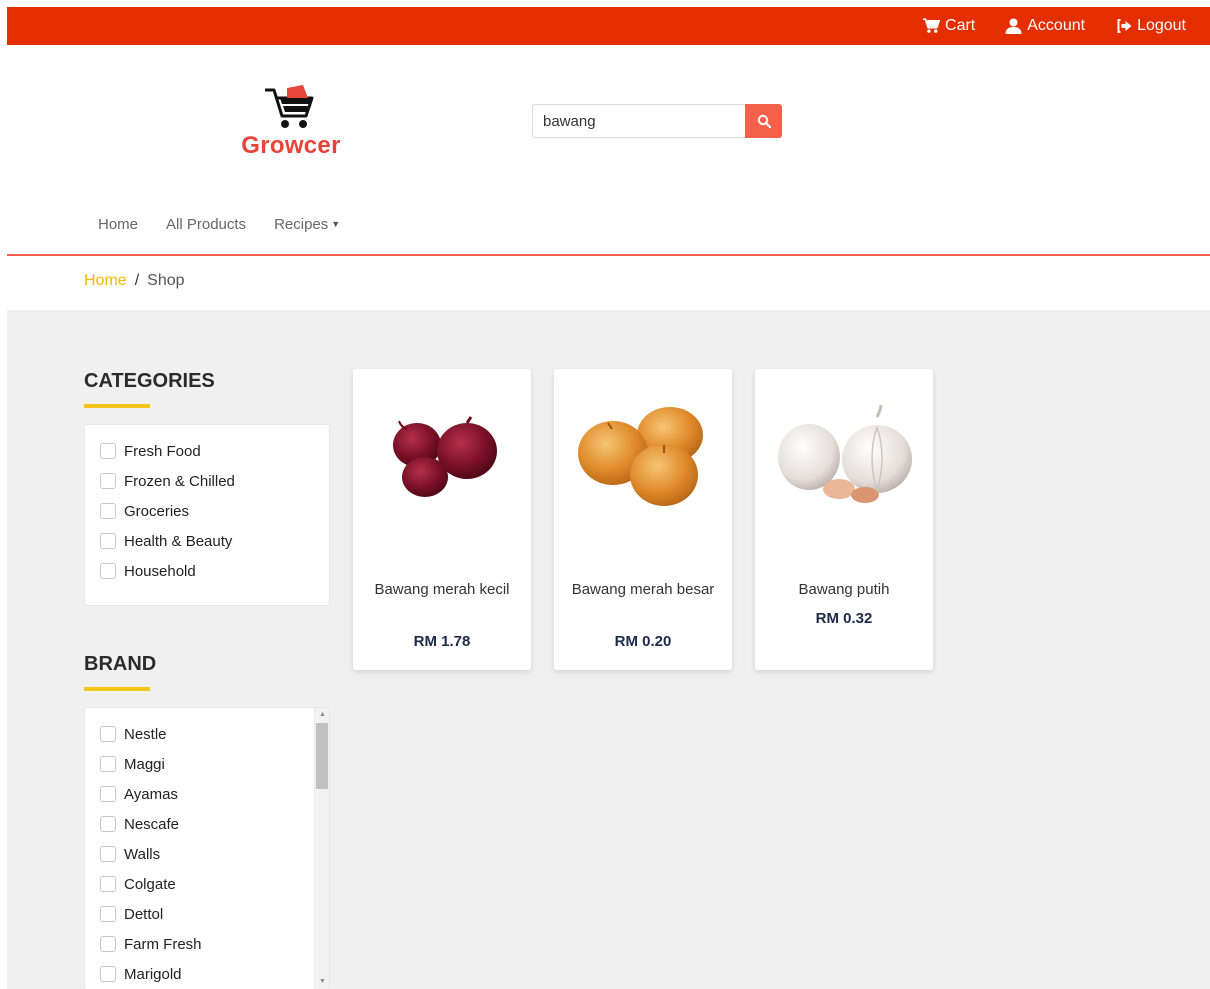  What do you see at coordinates (206, 224) in the screenshot?
I see `nav-all-products: All Products` at bounding box center [206, 224].